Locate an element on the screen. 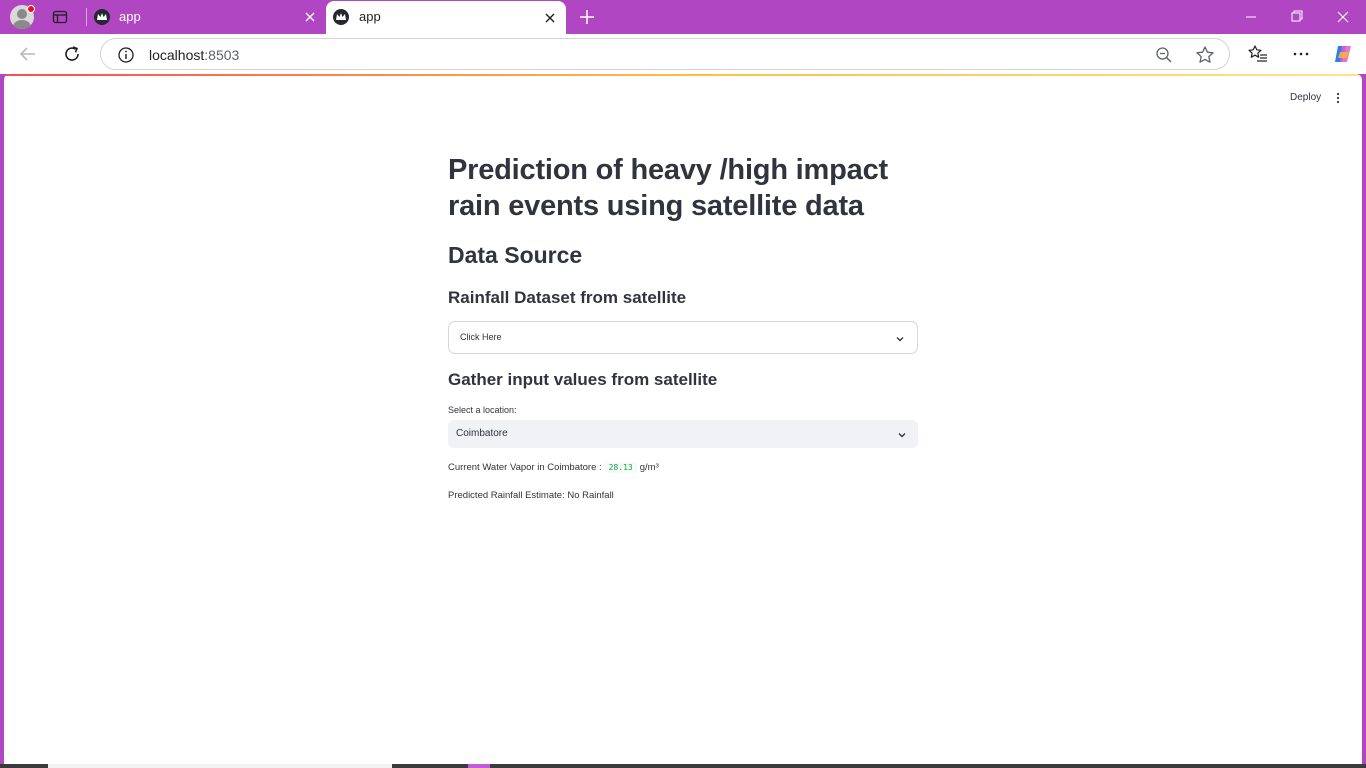 The image size is (1366, 768). tab-actions-icon is located at coordinates (60, 17).